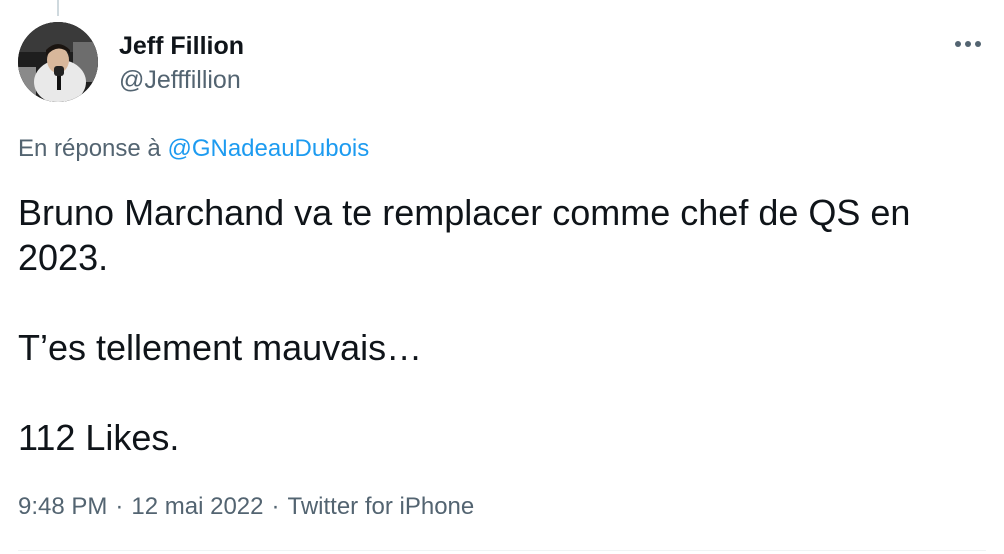 Image resolution: width=1004 pixels, height=554 pixels. I want to click on tweet-meta: 9:48 PM · 12 mai 2022 · Twitter for iPhone, so click(246, 507).